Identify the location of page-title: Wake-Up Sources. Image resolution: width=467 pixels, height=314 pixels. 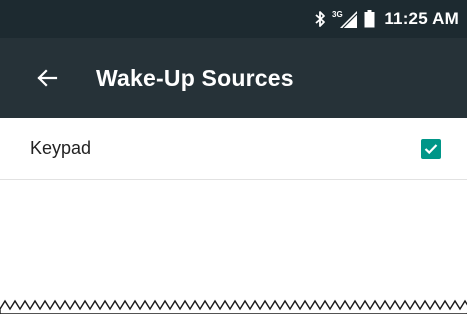
(195, 77).